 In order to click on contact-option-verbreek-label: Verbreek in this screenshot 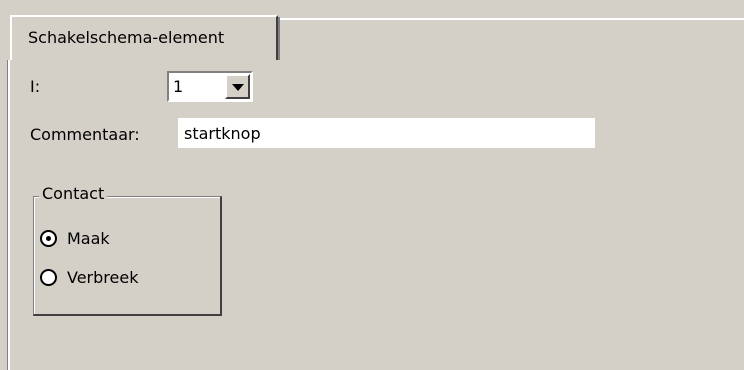, I will do `click(103, 277)`.